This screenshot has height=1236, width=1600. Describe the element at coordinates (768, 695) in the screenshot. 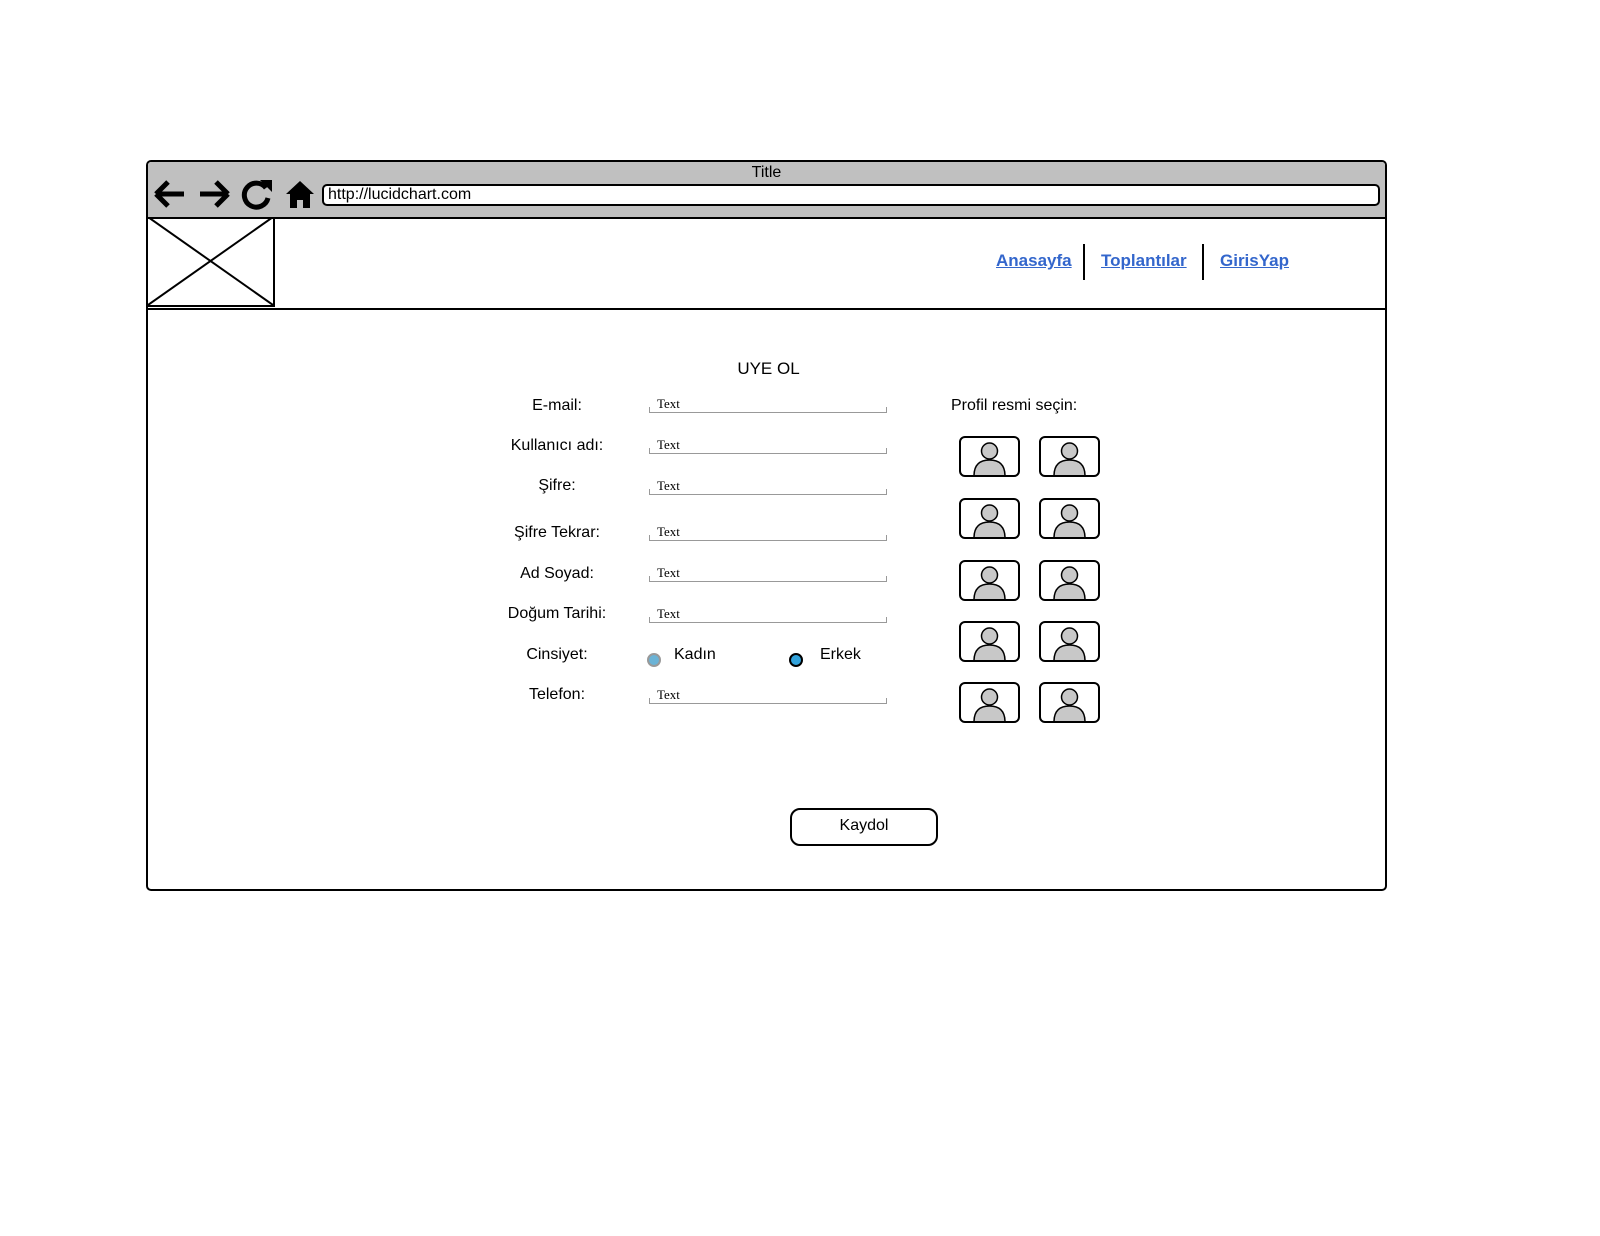

I see `phone-field: Text` at that location.